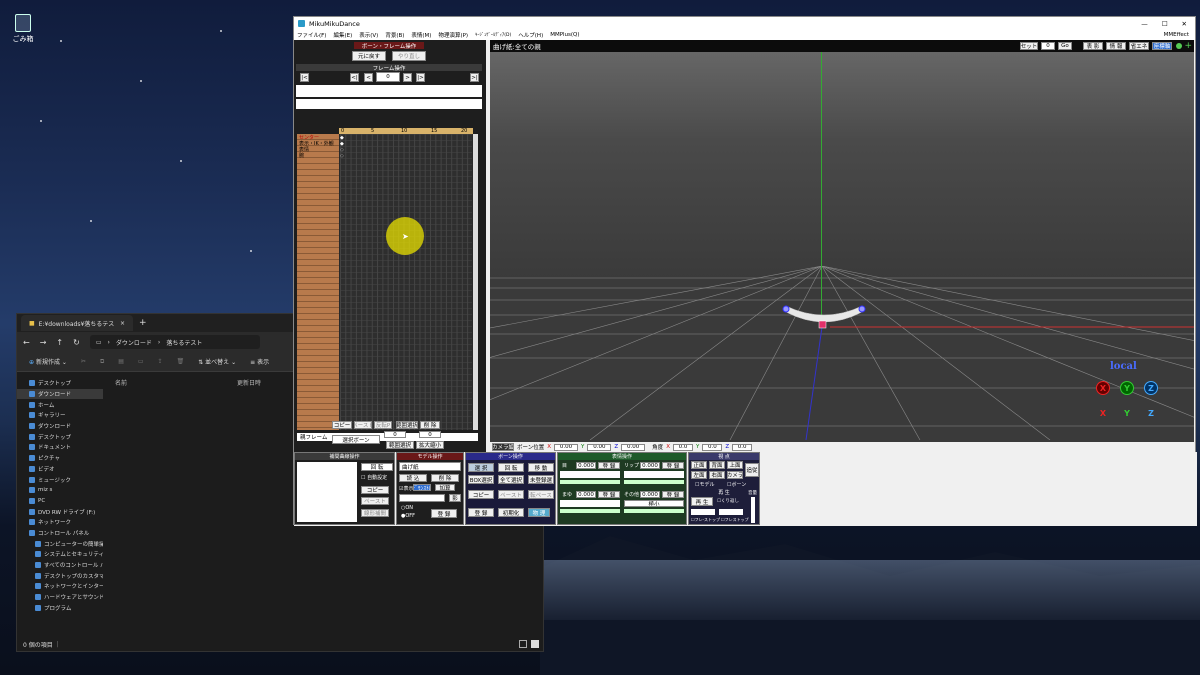 Image resolution: width=1200 pixels, height=675 pixels. What do you see at coordinates (141, 361) in the screenshot?
I see `rename-icon: ▭` at bounding box center [141, 361].